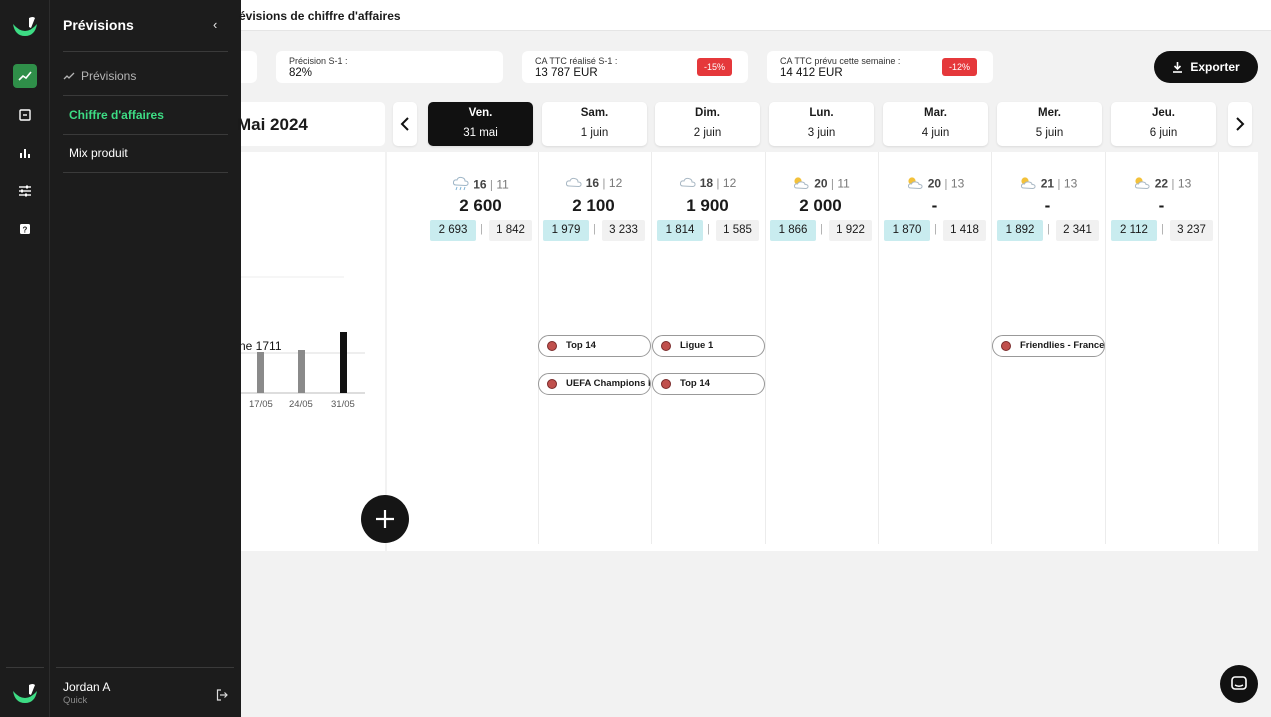 The image size is (1271, 717). I want to click on event-pill: Friendlies - France, so click(1048, 346).